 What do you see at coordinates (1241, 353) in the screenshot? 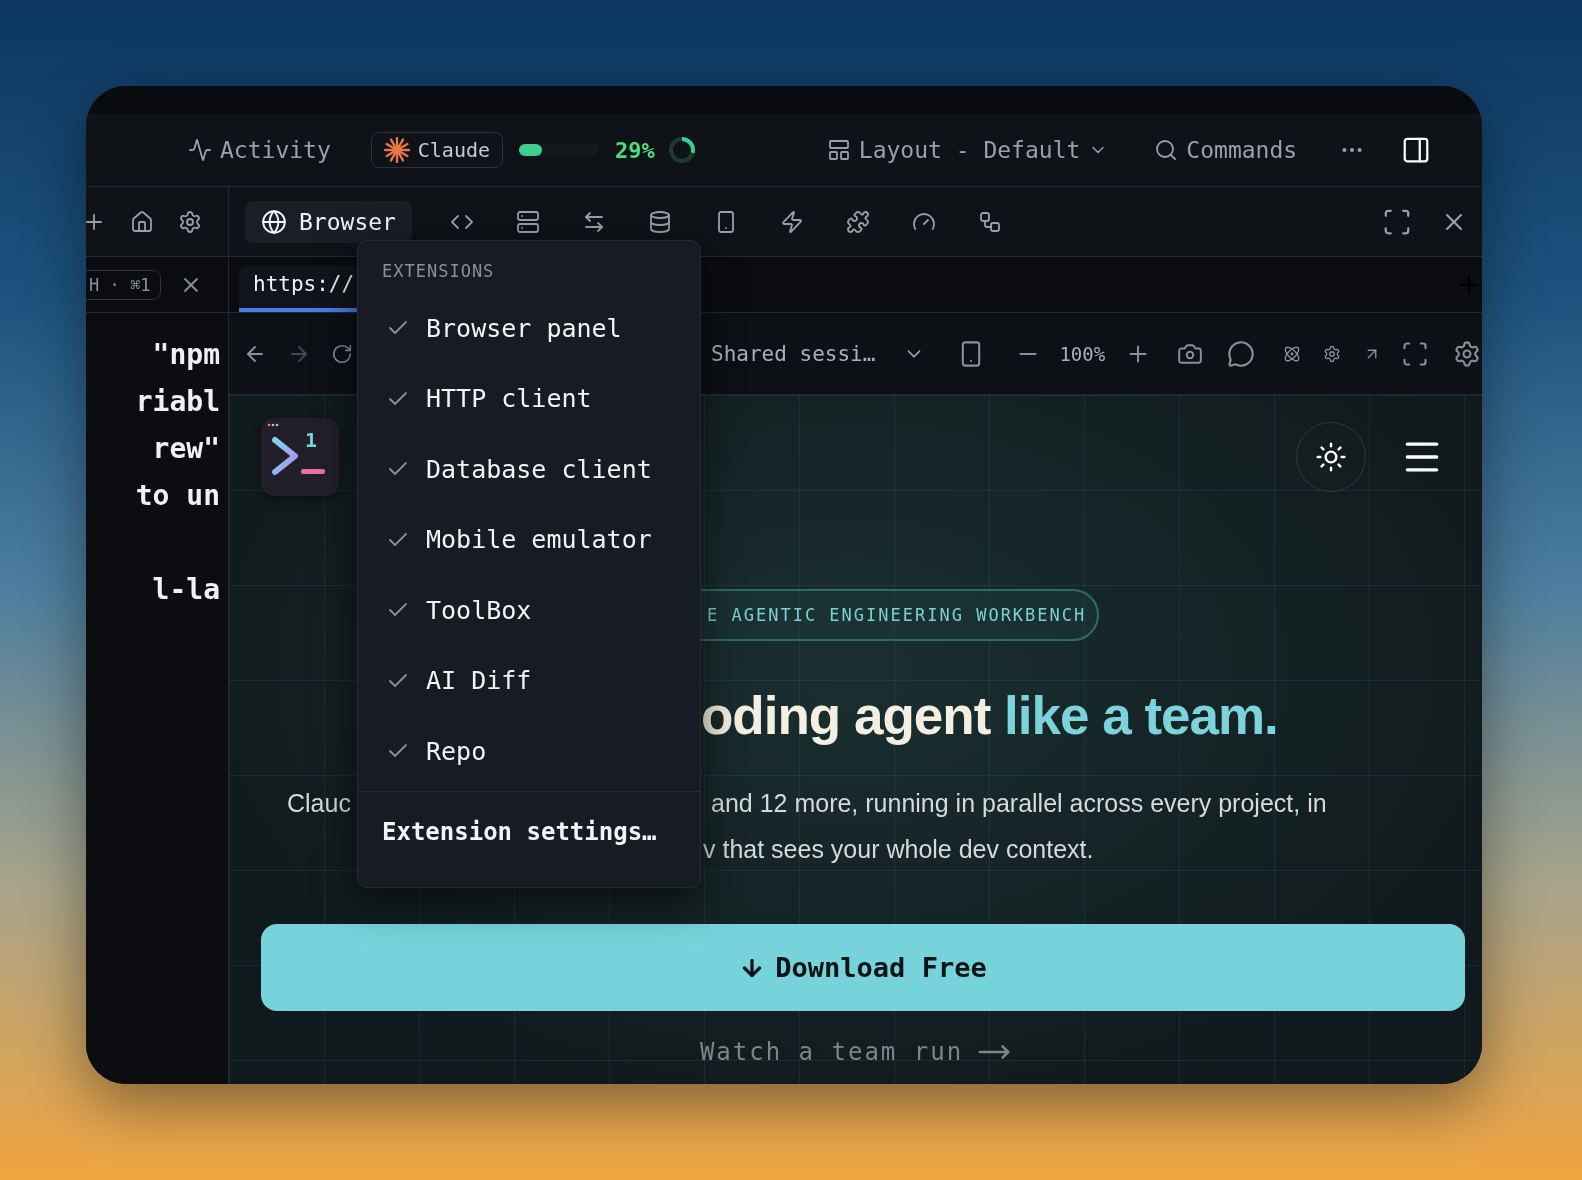
I see `chat-icon` at bounding box center [1241, 353].